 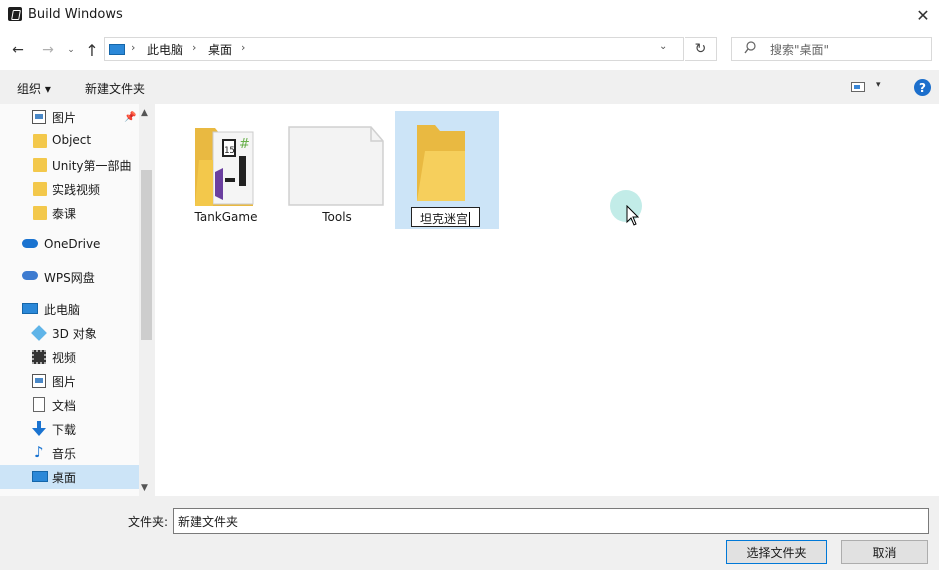 What do you see at coordinates (667, 46) in the screenshot?
I see `address-dropdown-button: ⌄` at bounding box center [667, 46].